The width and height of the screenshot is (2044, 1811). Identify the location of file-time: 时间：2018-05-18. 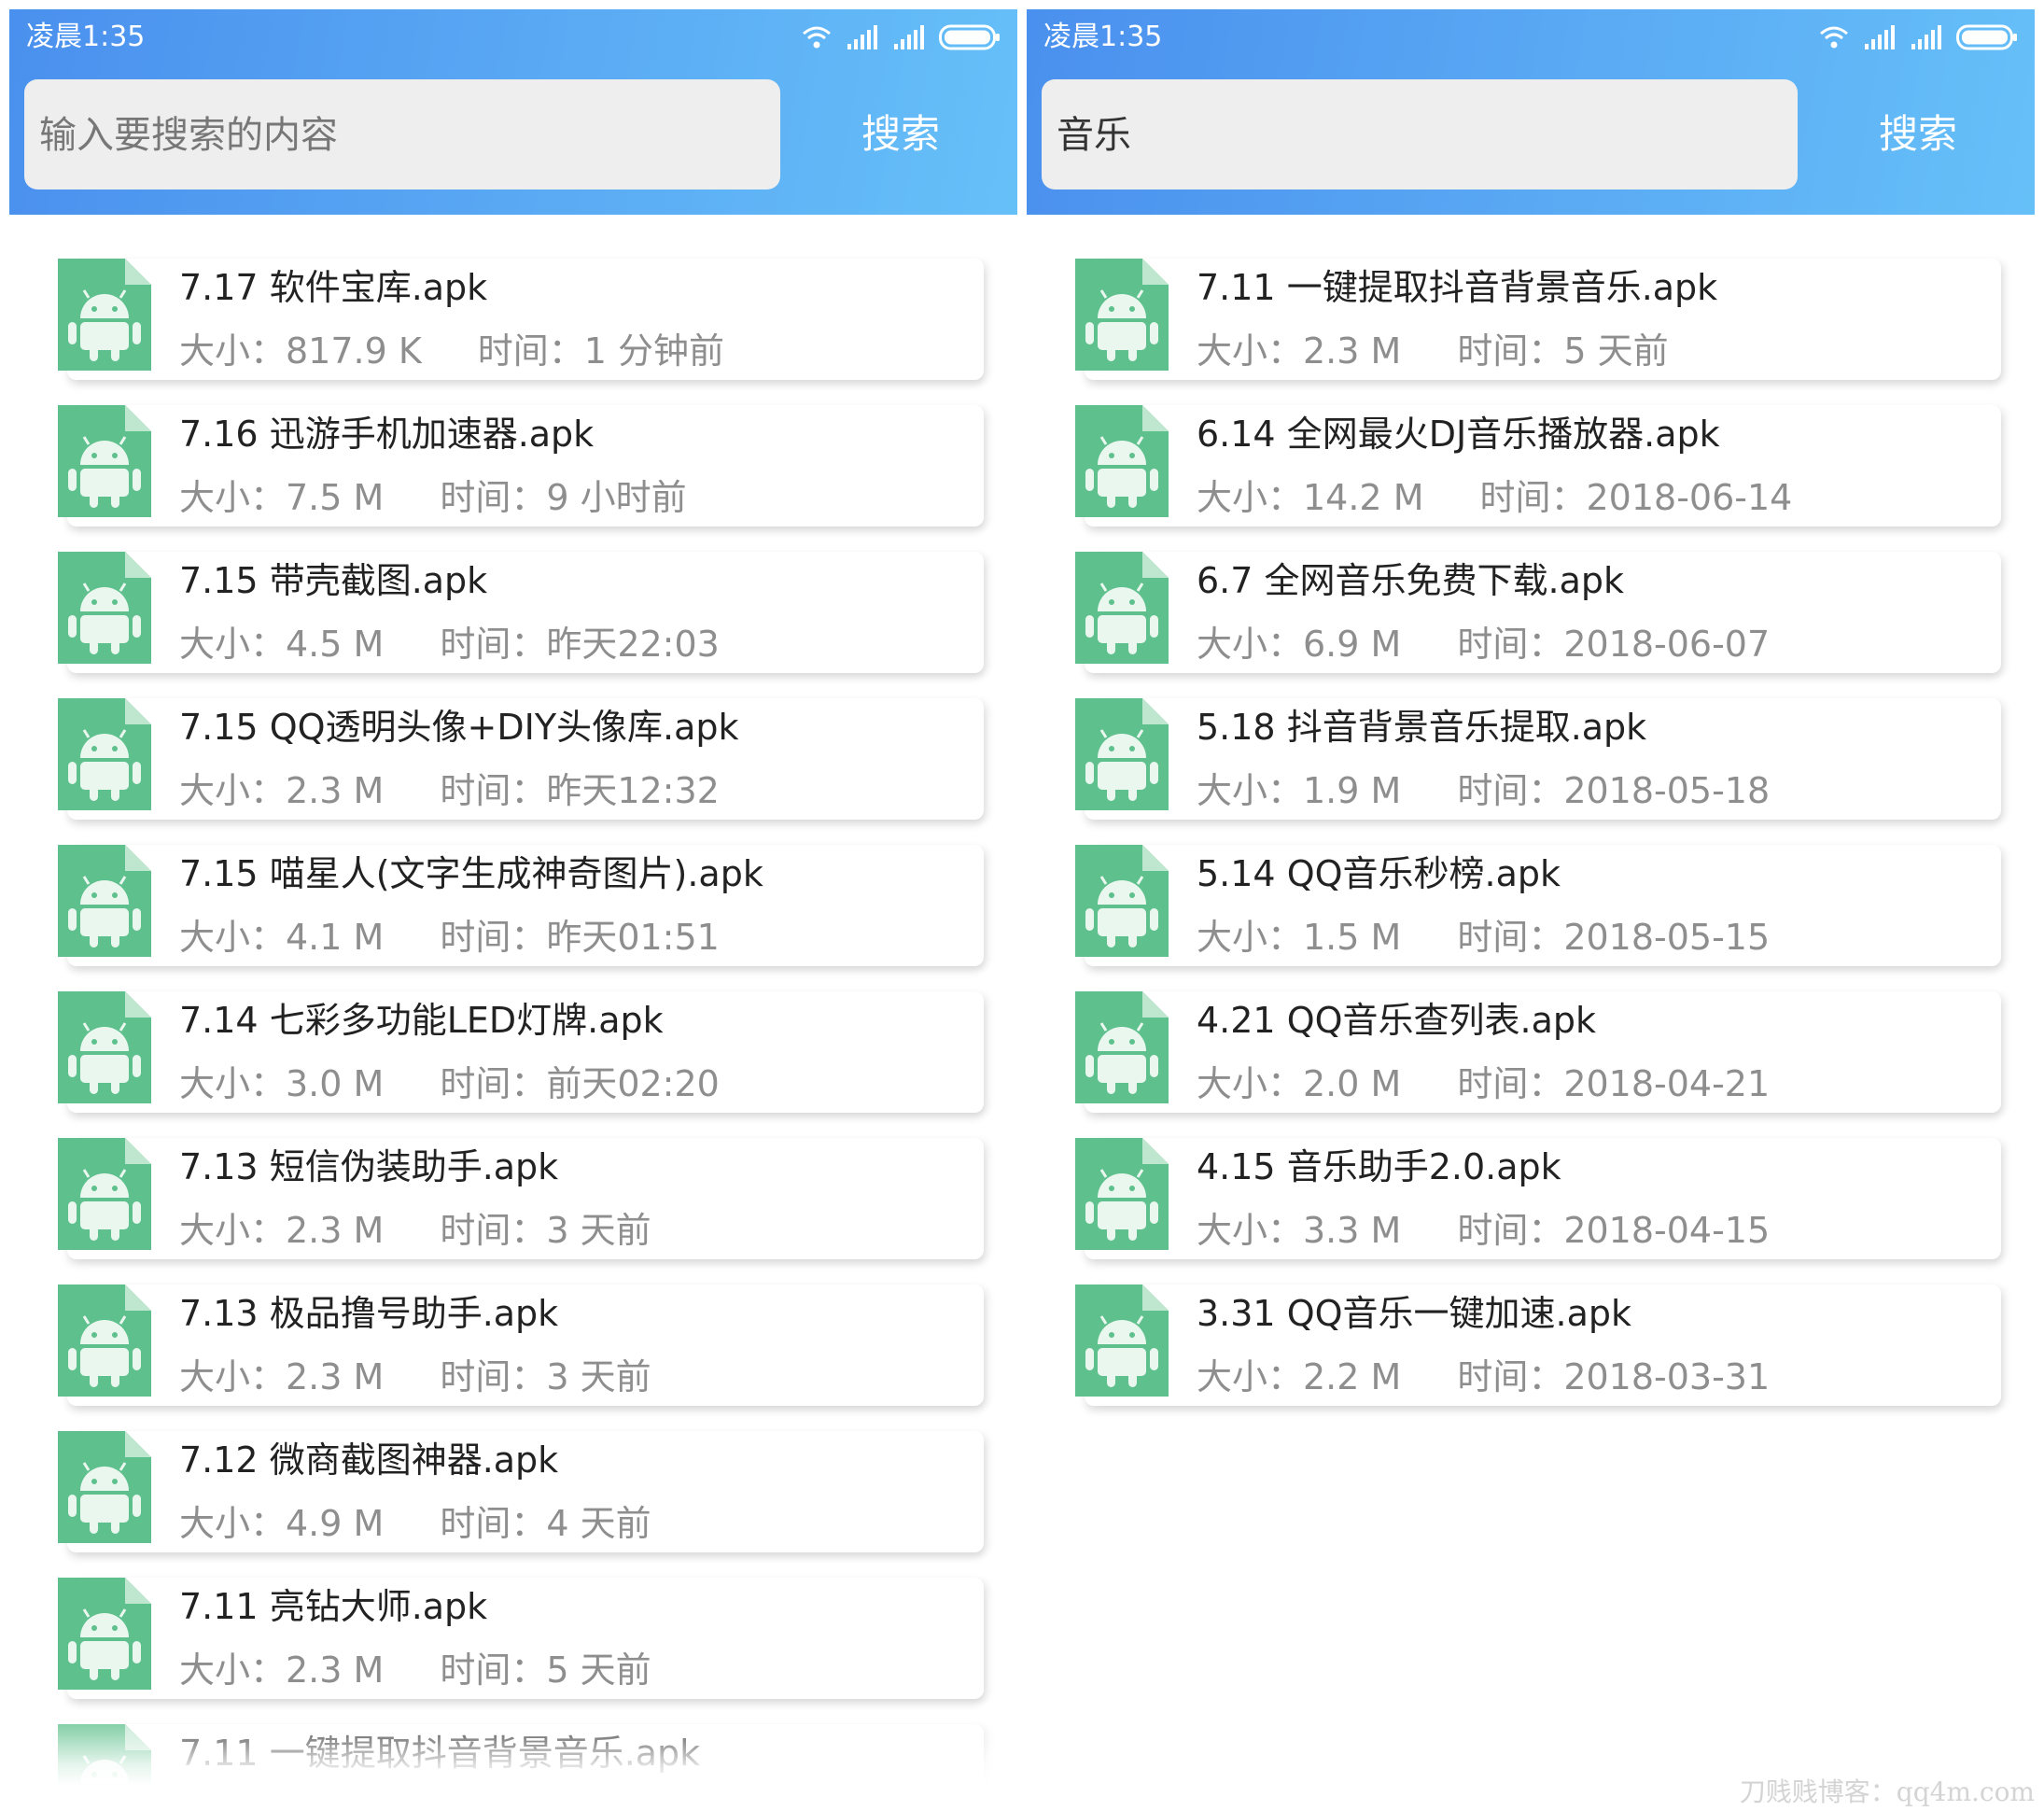
(1614, 790).